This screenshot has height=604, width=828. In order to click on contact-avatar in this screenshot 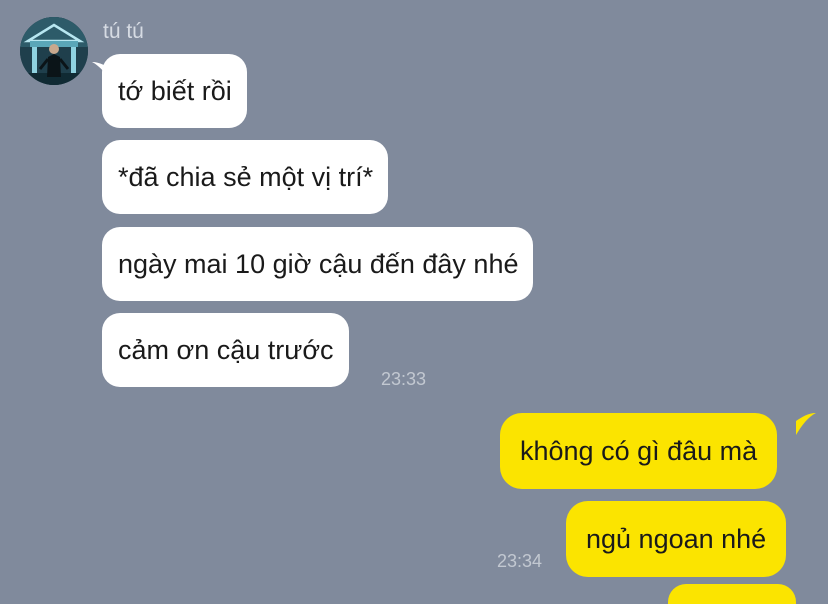, I will do `click(54, 51)`.